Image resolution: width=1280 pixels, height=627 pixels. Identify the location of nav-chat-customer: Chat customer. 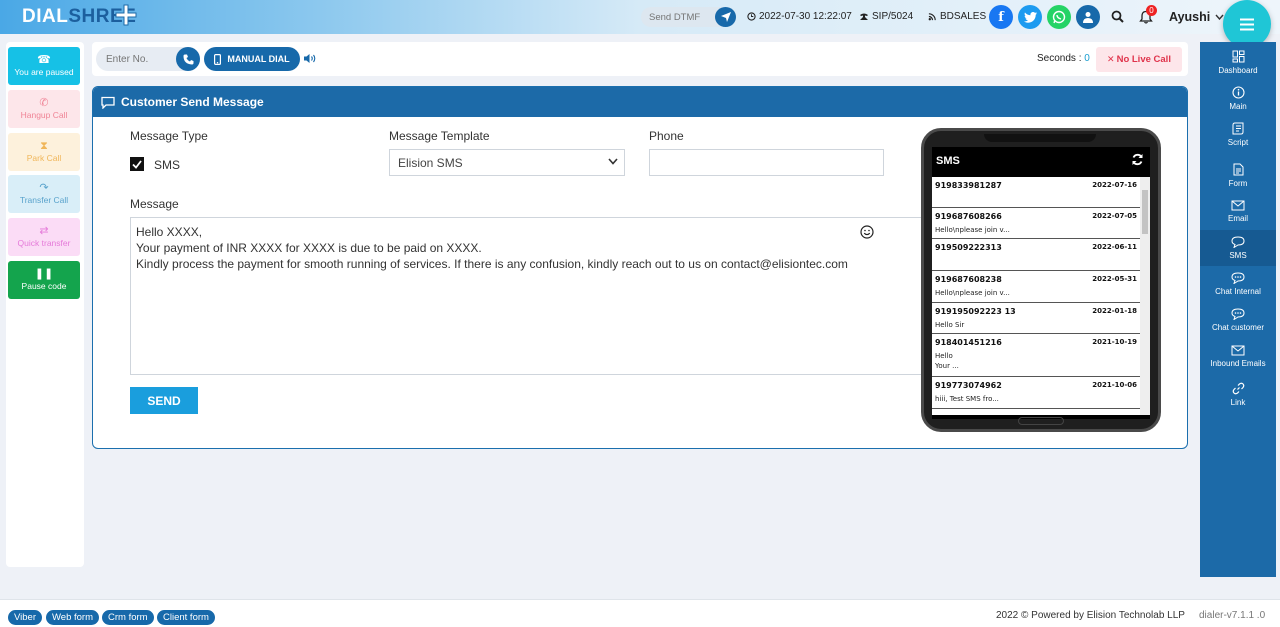
(1238, 320).